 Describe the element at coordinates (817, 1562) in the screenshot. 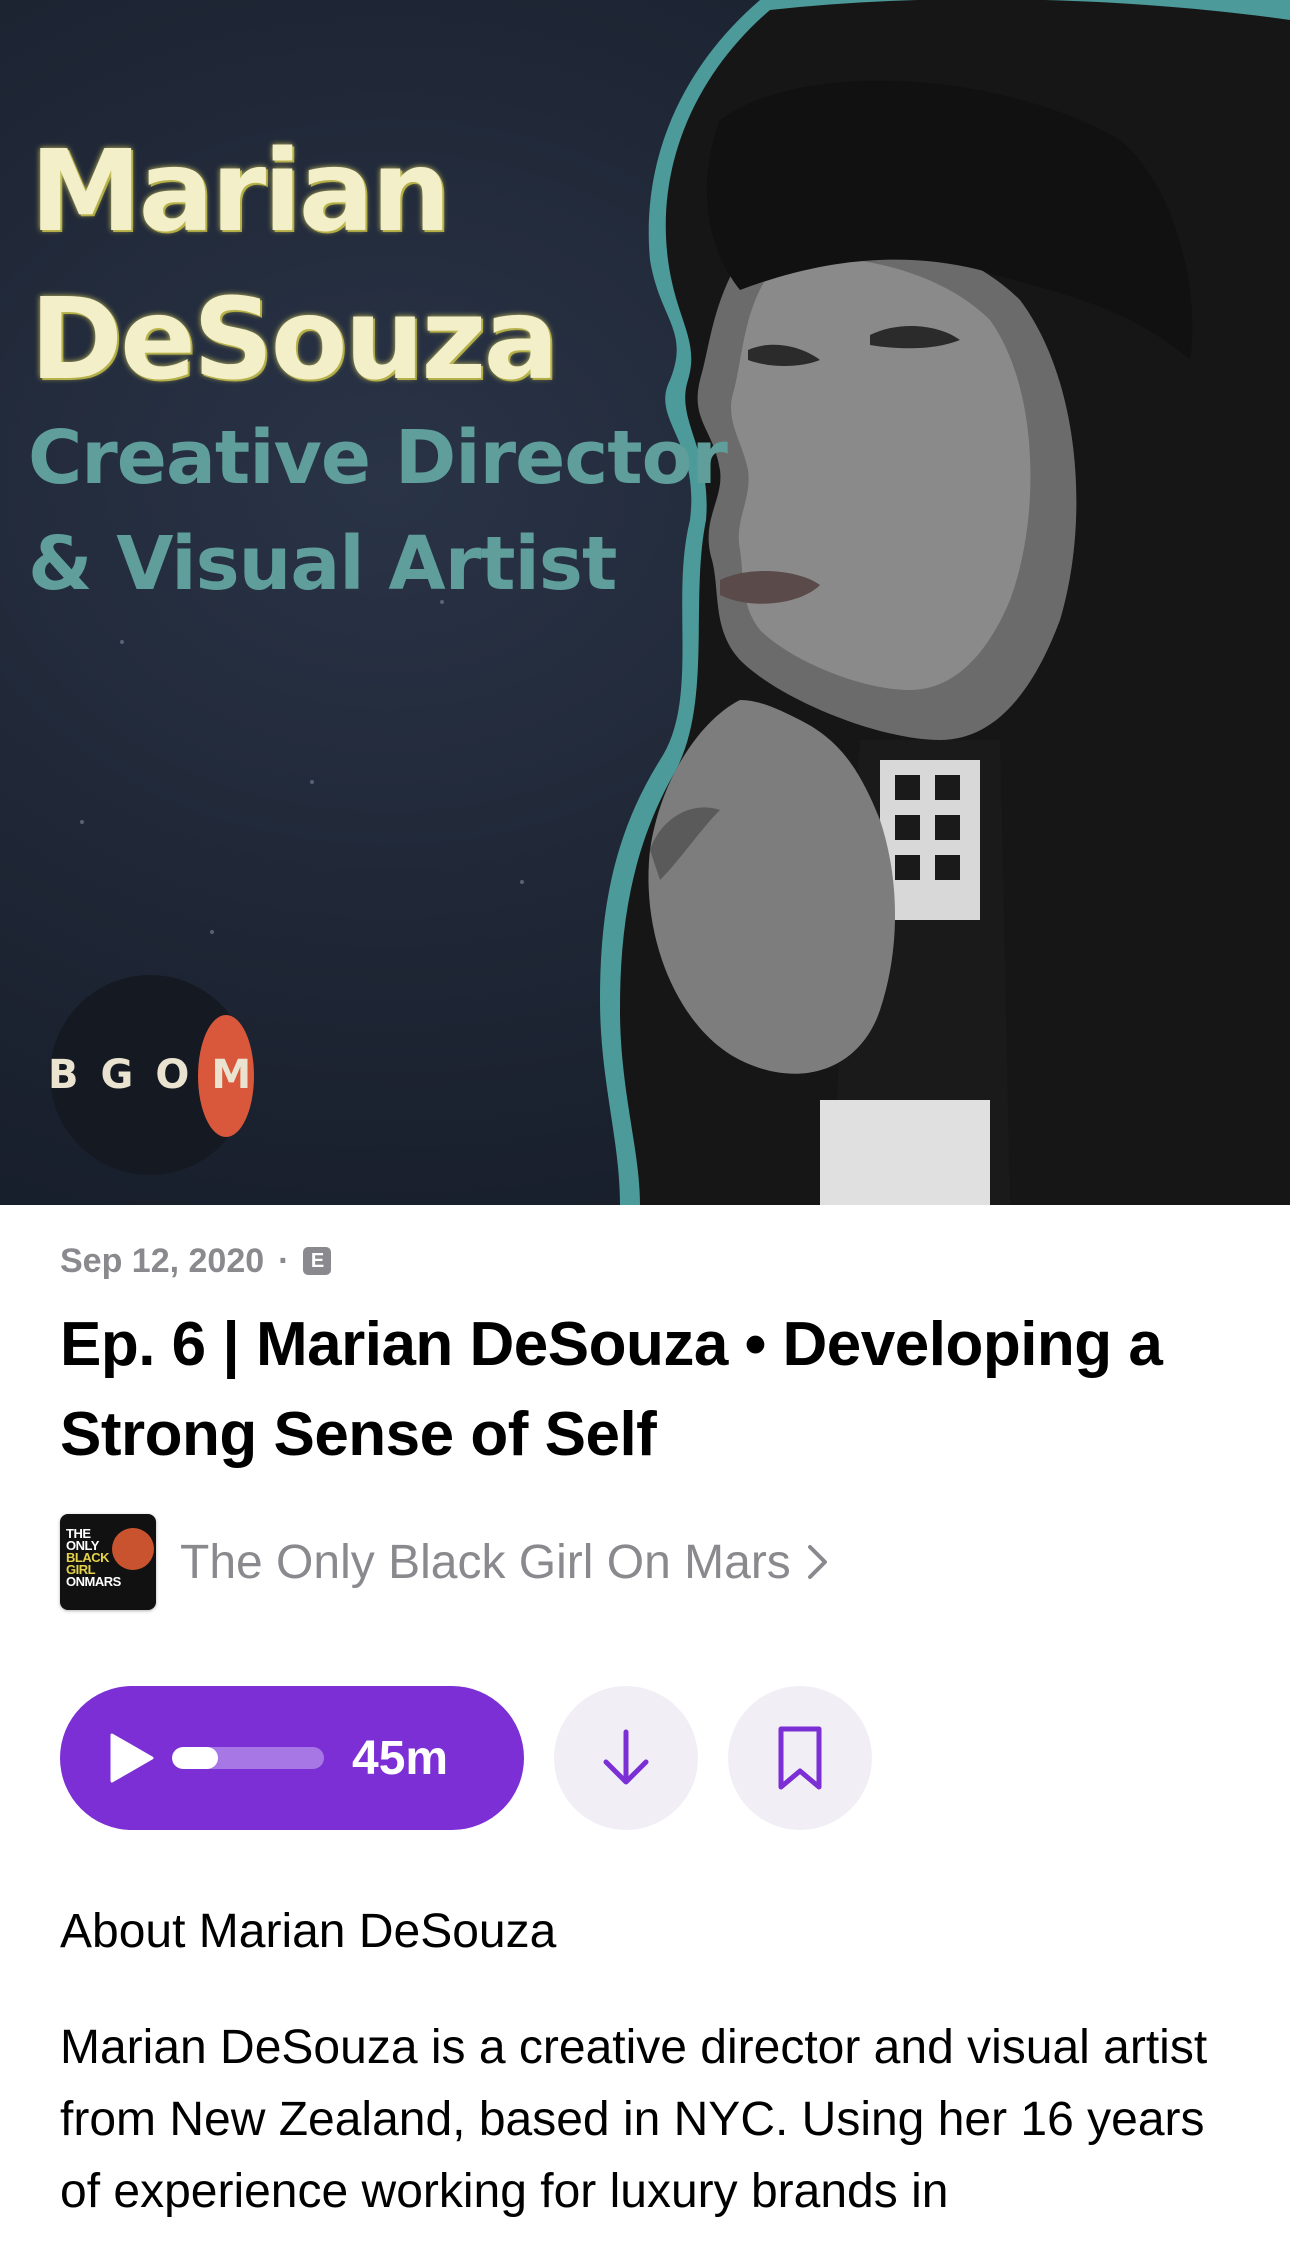

I see `chevron-right-icon` at that location.